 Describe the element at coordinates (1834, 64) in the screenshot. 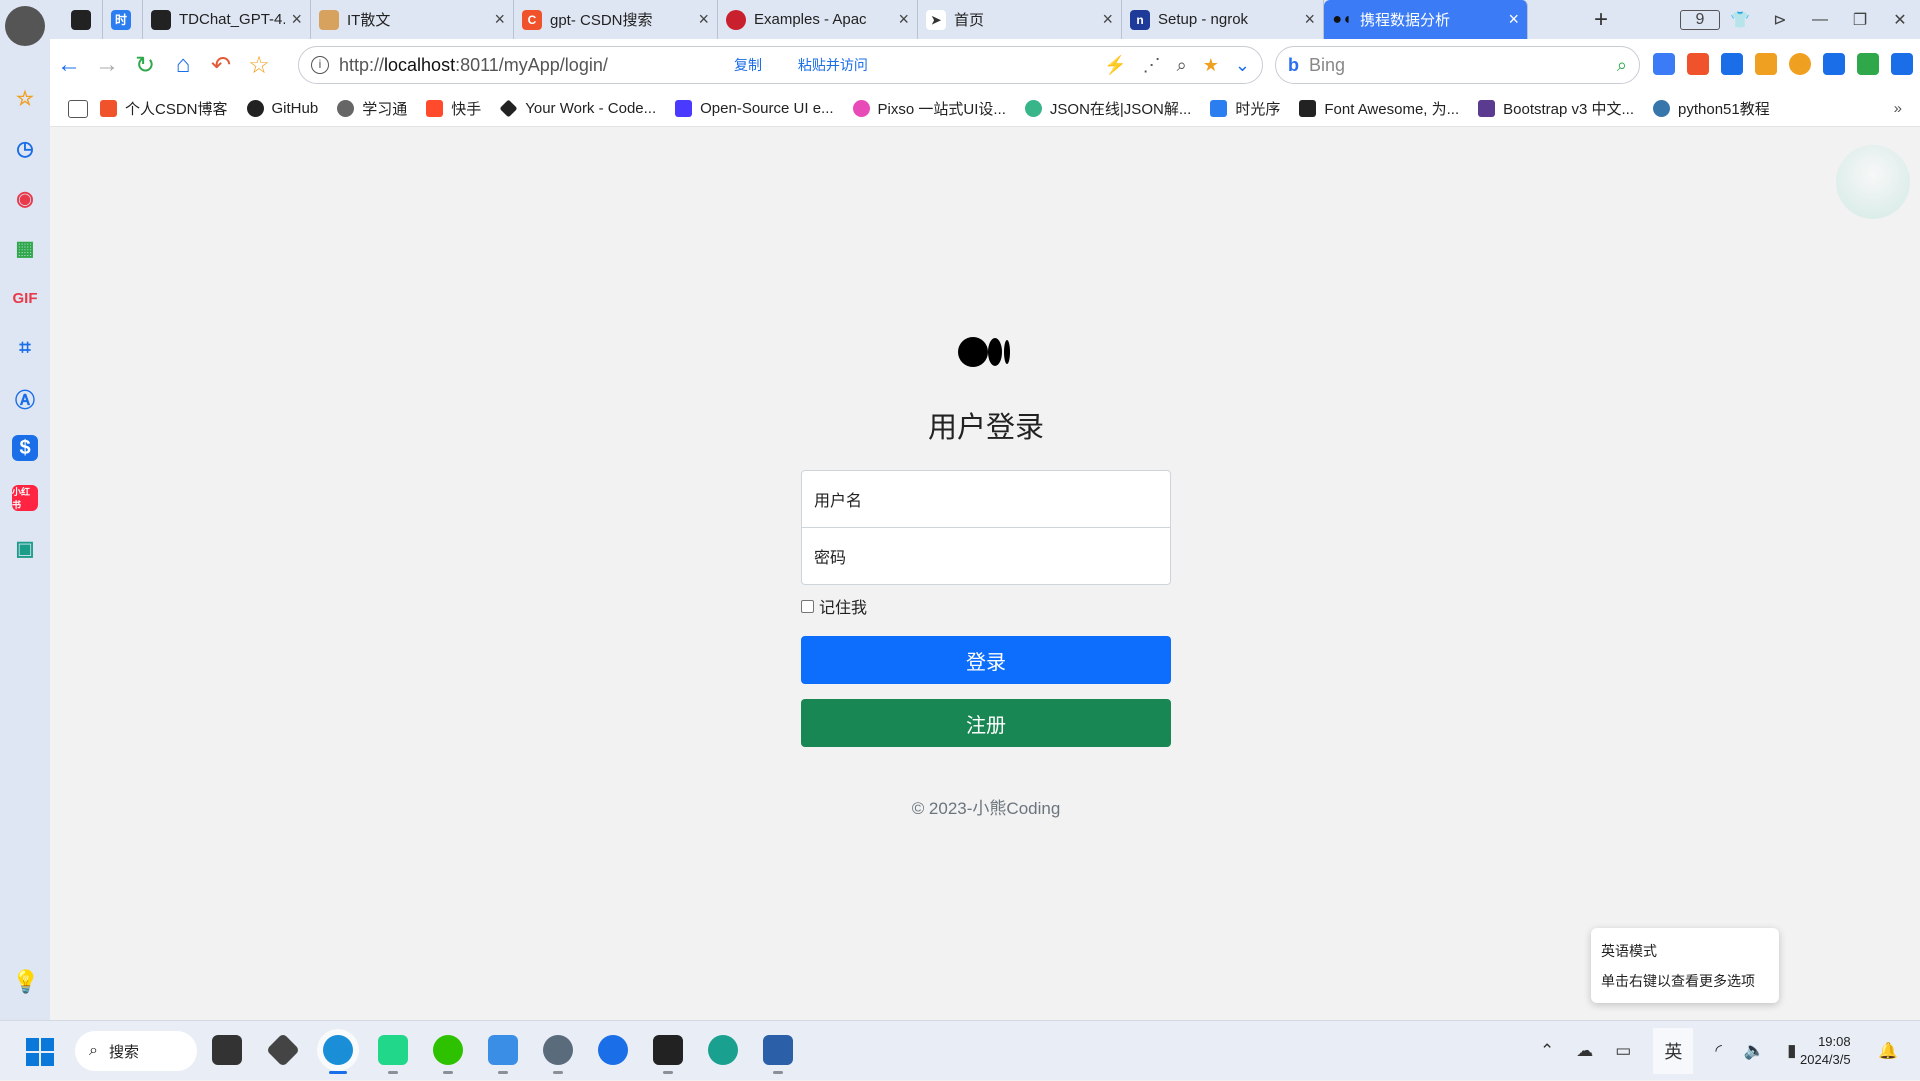

I see `crop-icon` at that location.